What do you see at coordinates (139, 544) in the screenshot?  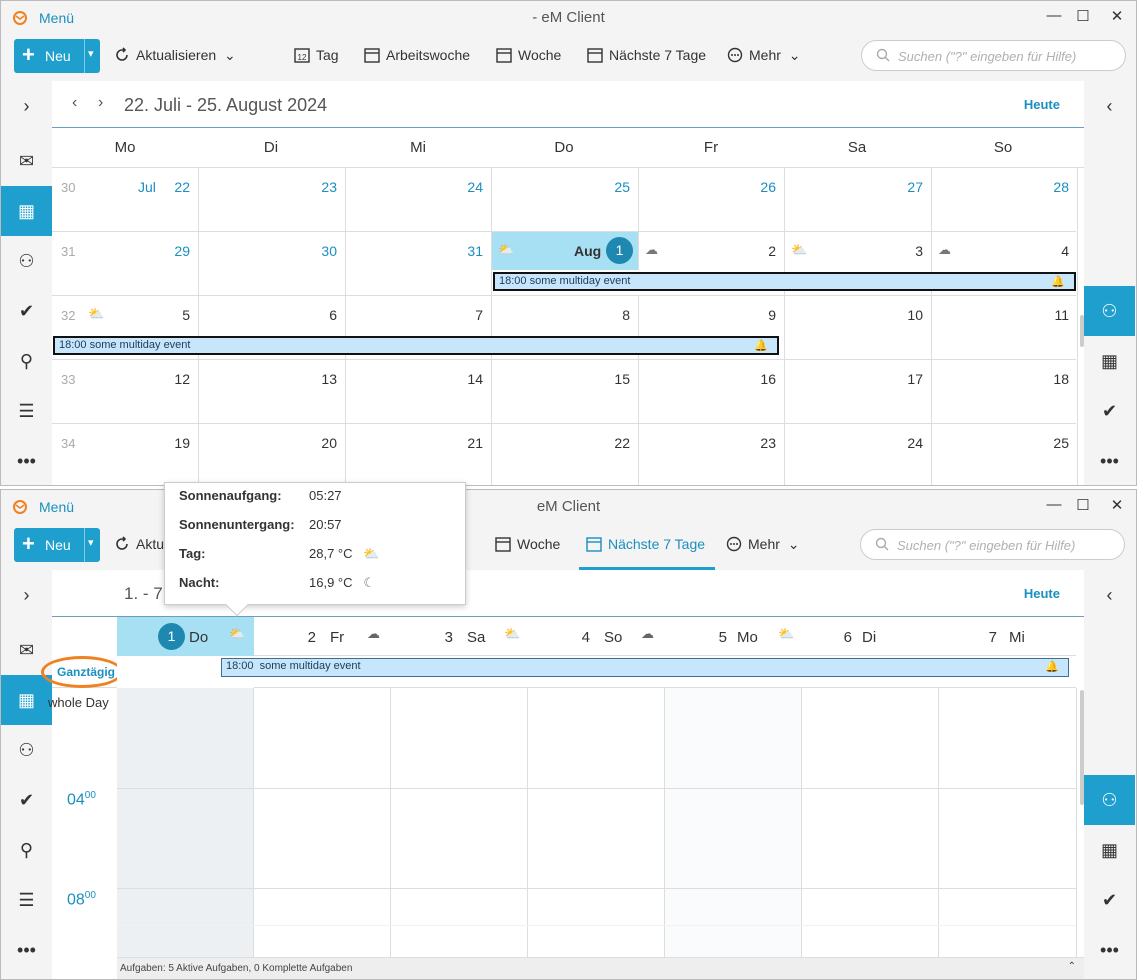 I see `refresh-button: Aktu` at bounding box center [139, 544].